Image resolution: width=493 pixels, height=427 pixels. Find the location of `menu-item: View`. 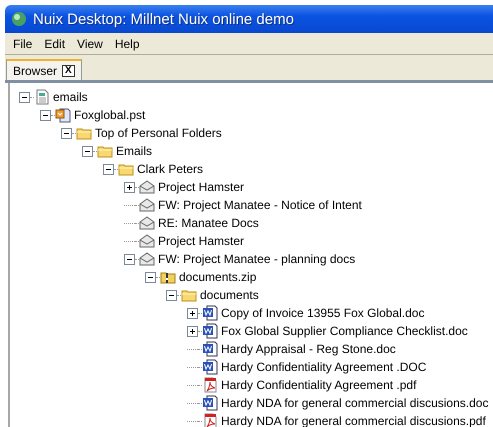

menu-item: View is located at coordinates (90, 43).